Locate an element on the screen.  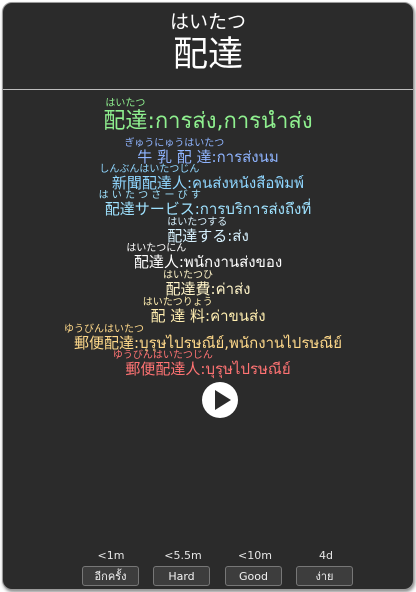
example-furigana: はいたつひ is located at coordinates (187, 275).